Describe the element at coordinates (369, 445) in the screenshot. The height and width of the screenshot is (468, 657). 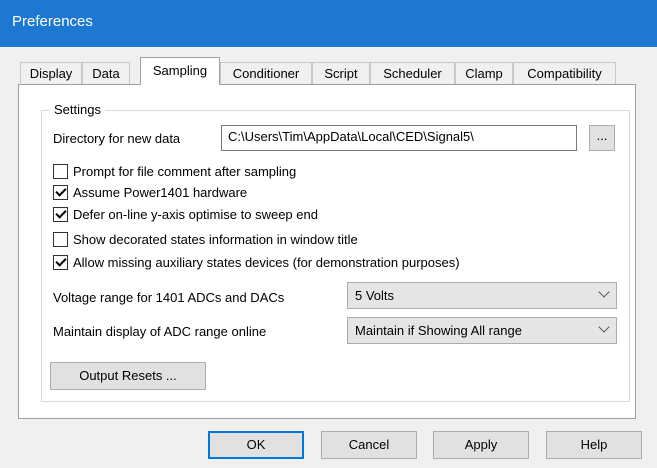
I see `cancel-button: Cancel` at that location.